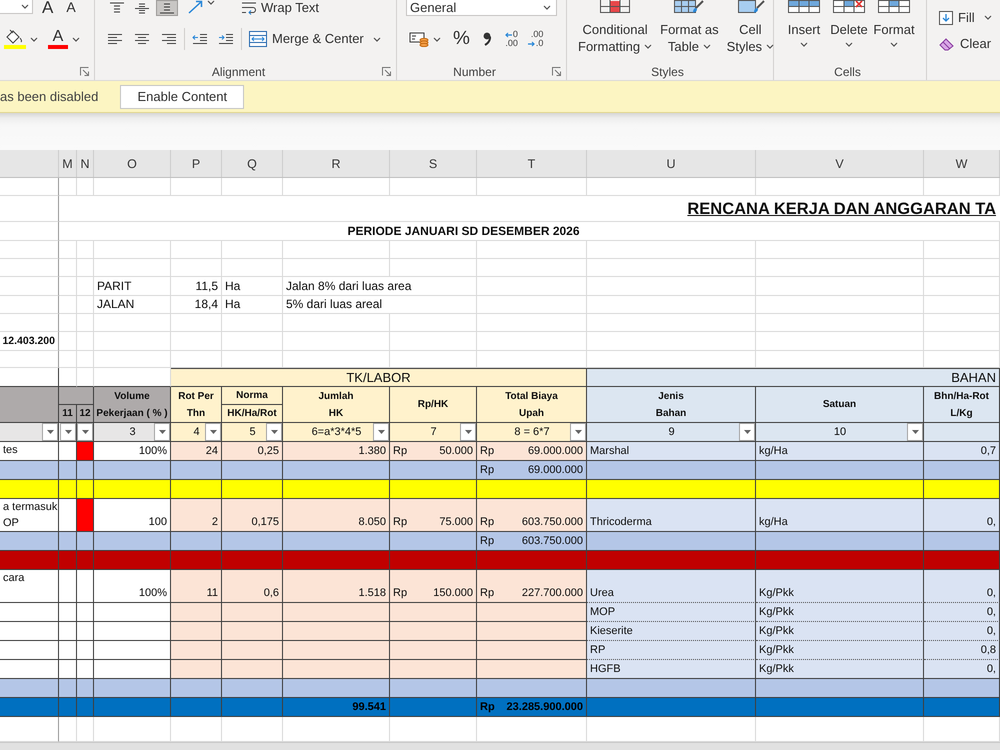  Describe the element at coordinates (433, 432) in the screenshot. I see `column-number: 7` at that location.